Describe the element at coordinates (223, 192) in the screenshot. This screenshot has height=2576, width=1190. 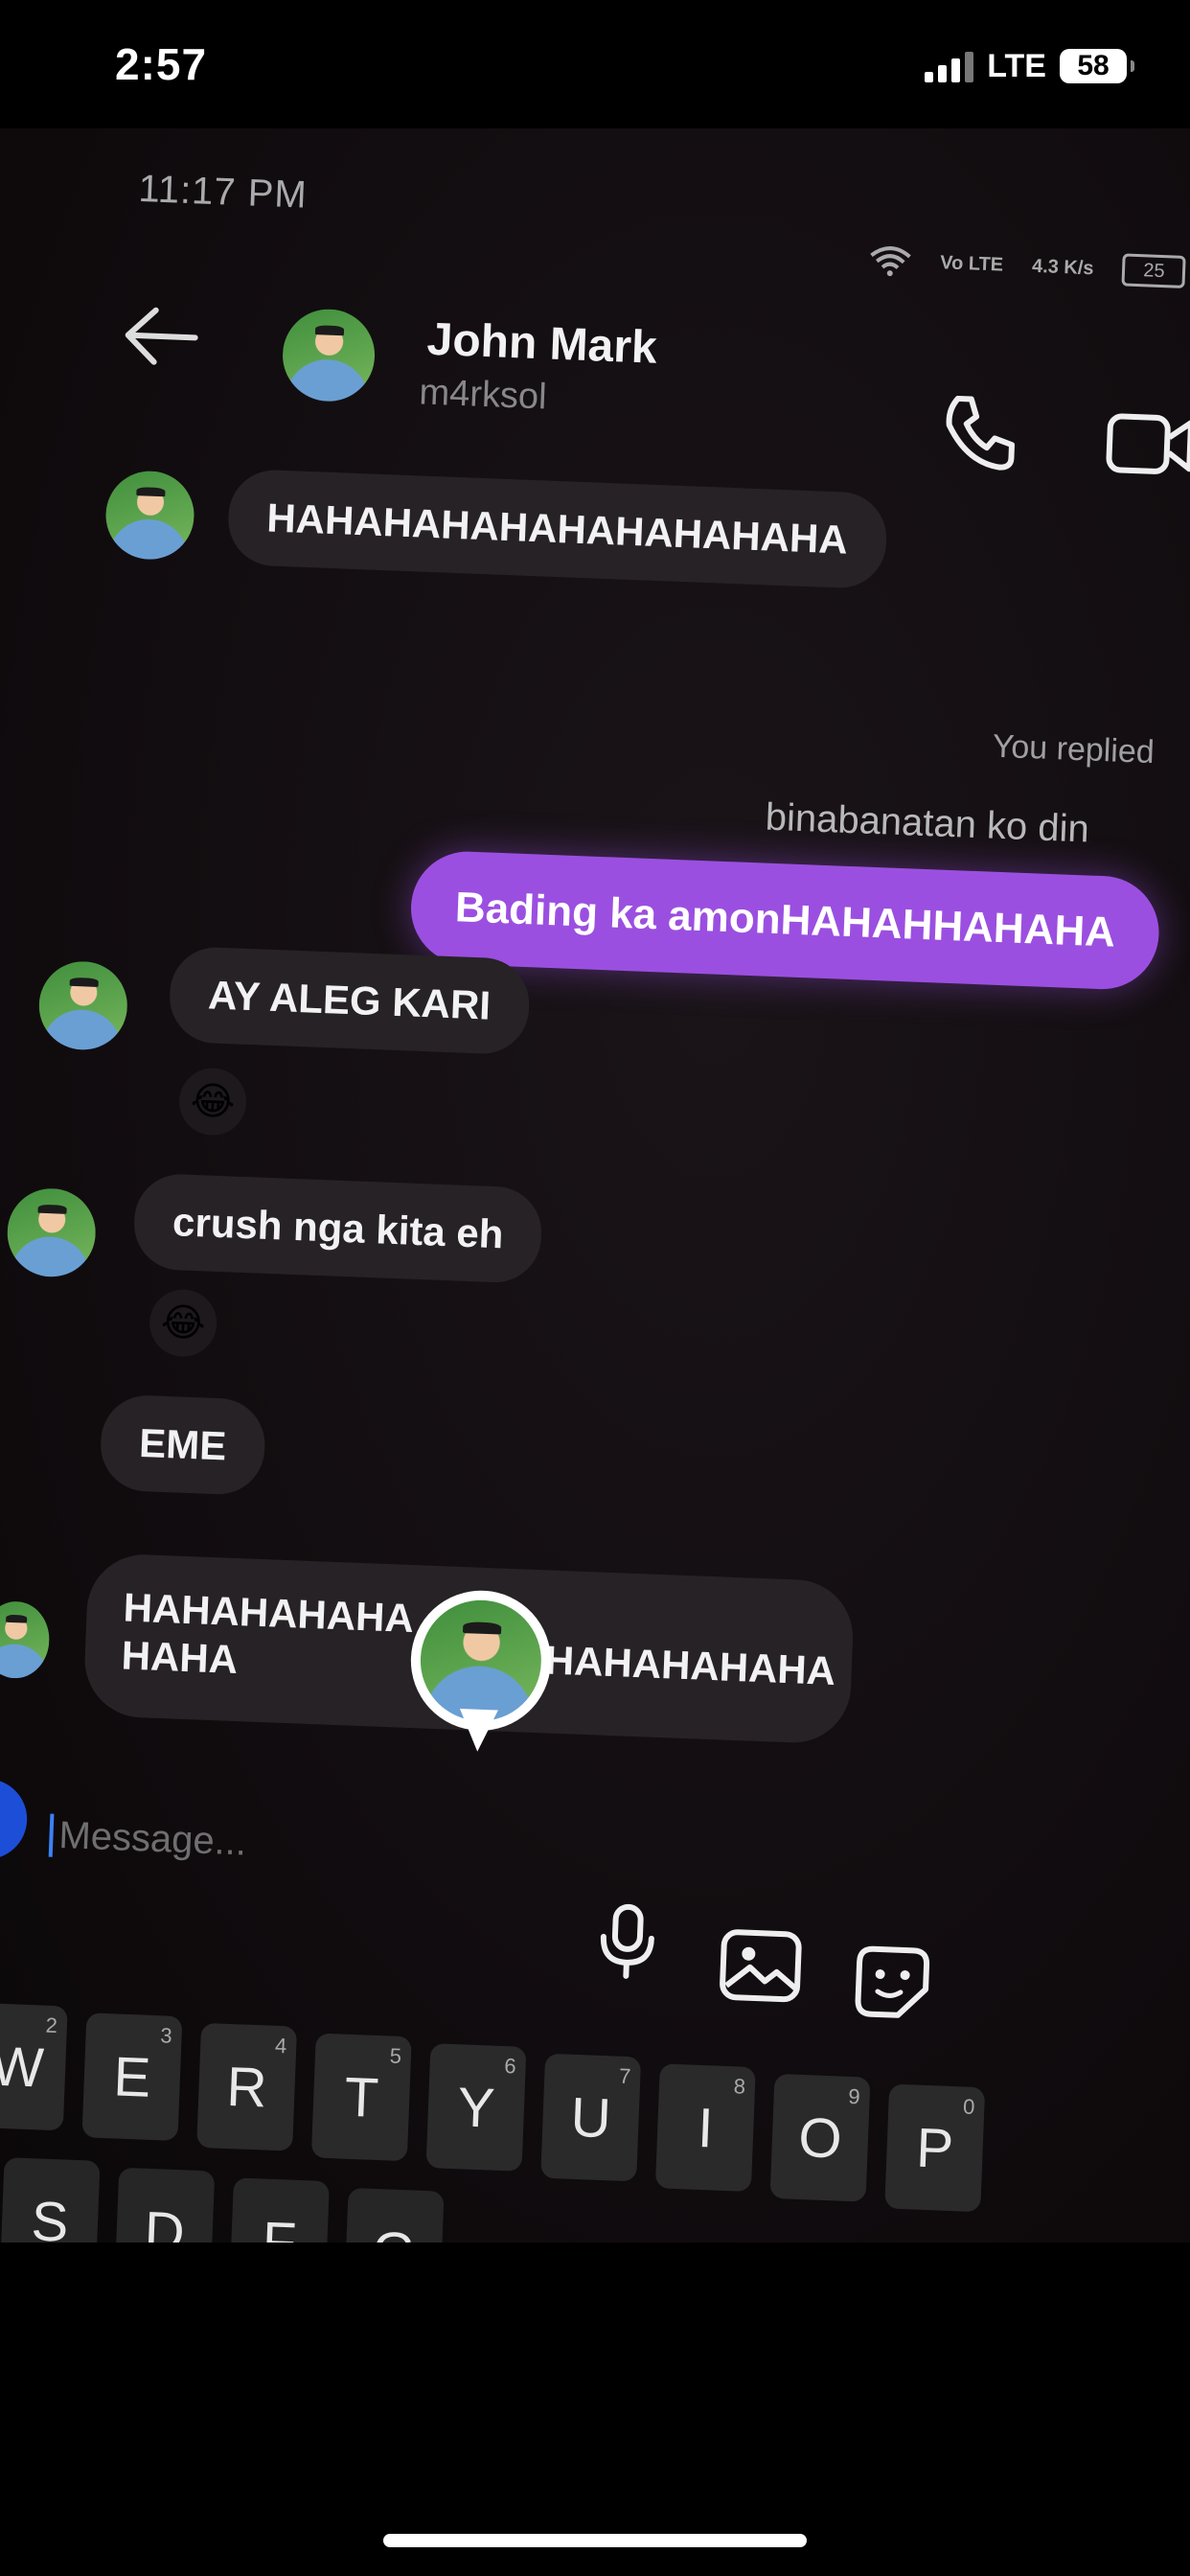
I see `inner-status-time: 11:17 PM` at that location.